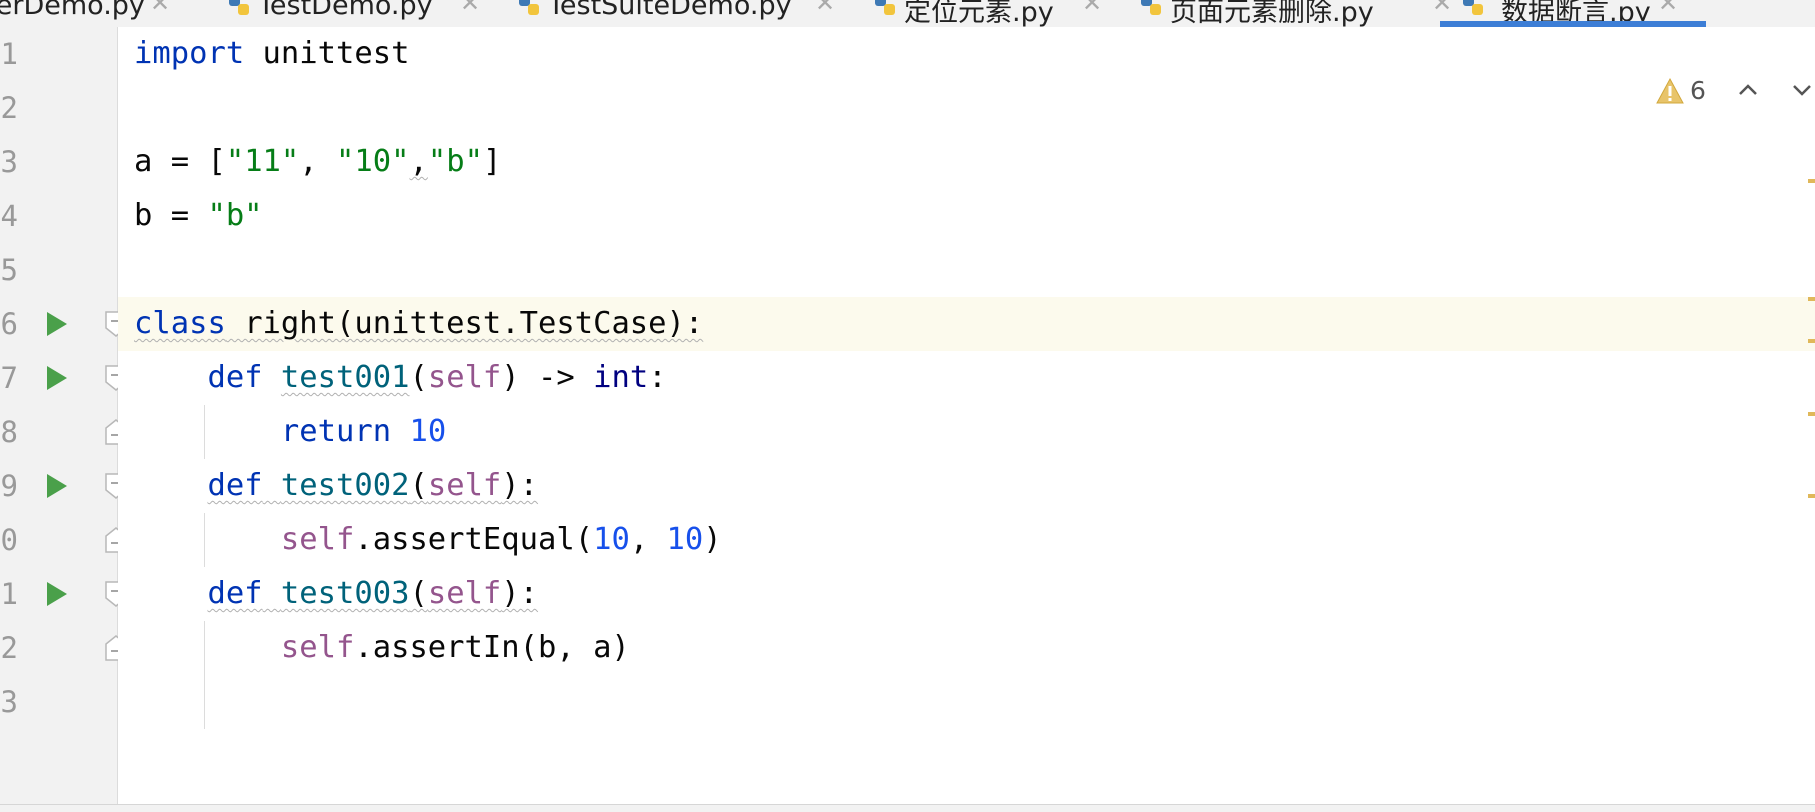 This screenshot has height=812, width=1815. Describe the element at coordinates (9, 270) in the screenshot. I see `line-number: 5` at that location.